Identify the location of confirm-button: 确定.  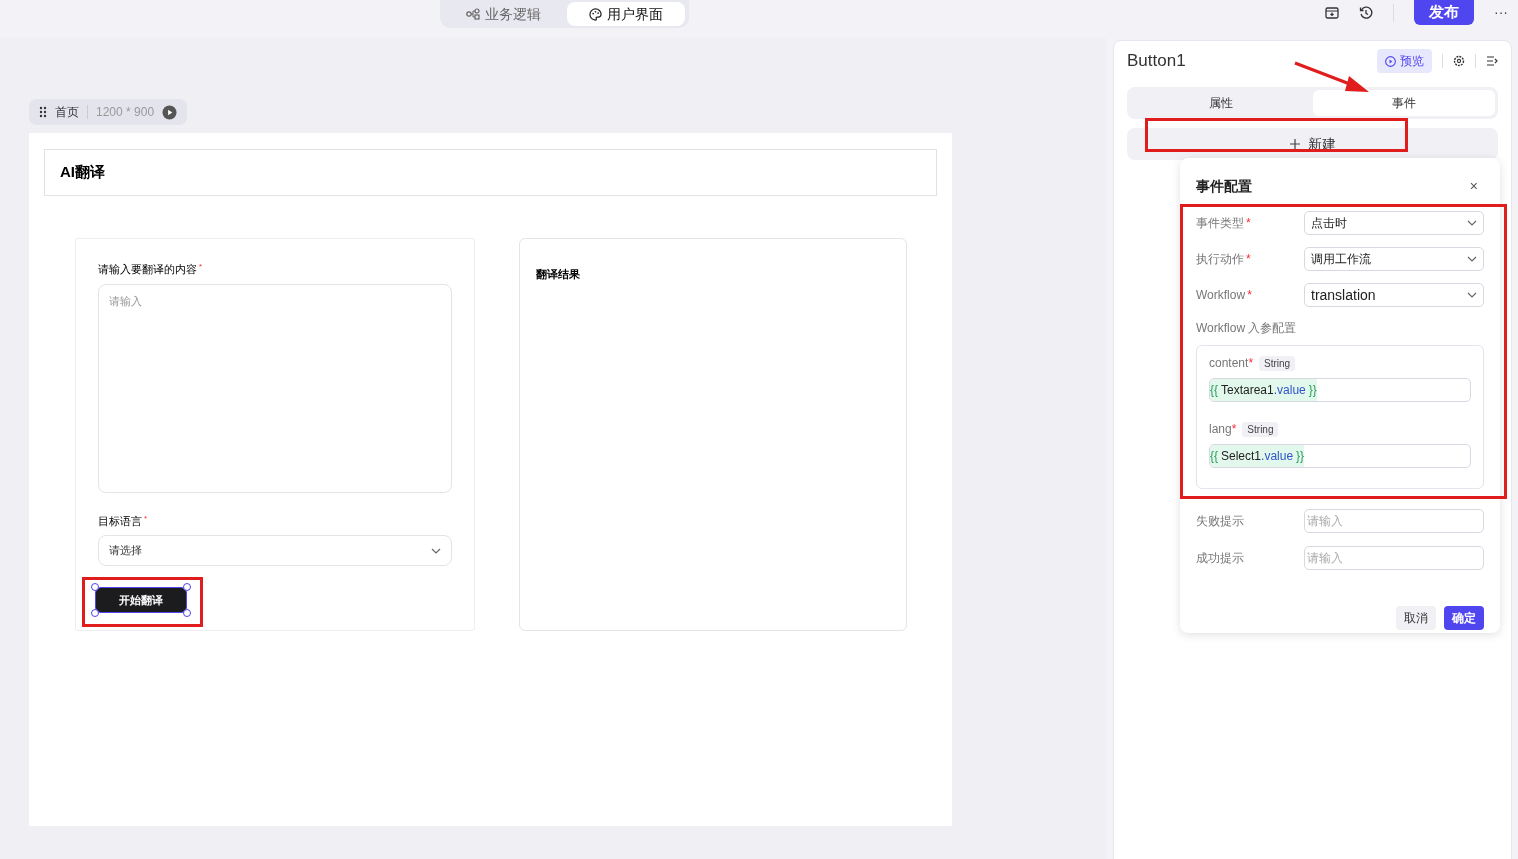
(1464, 618).